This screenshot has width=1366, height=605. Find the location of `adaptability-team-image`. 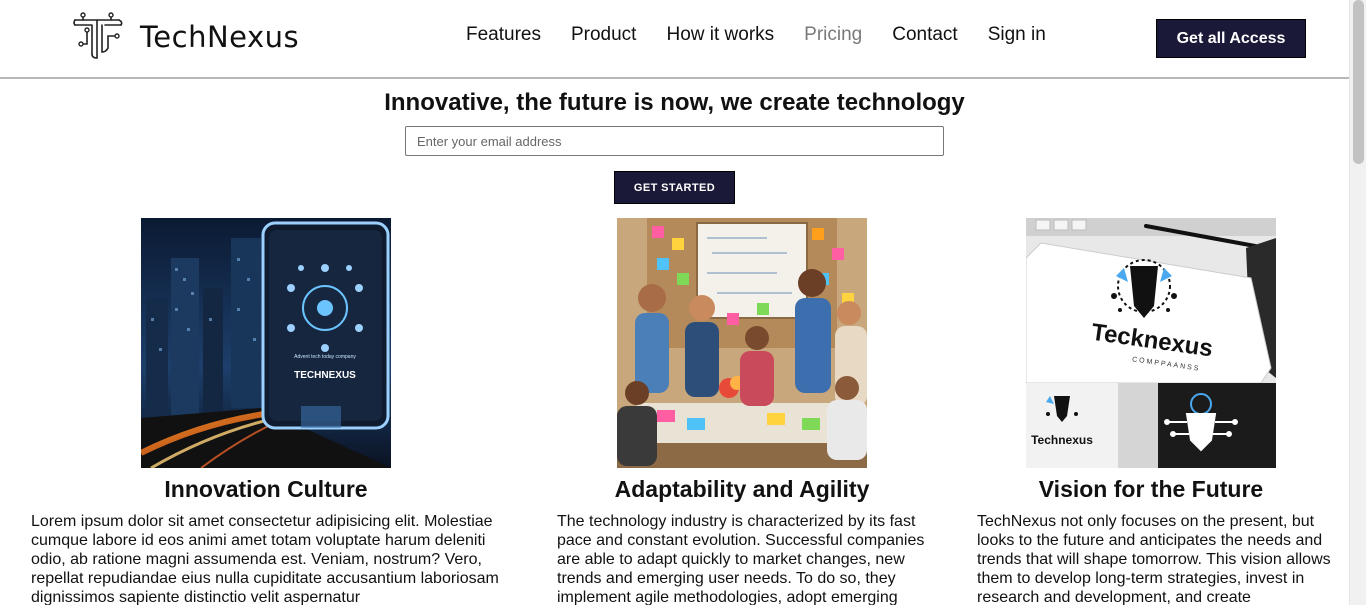

adaptability-team-image is located at coordinates (742, 343).